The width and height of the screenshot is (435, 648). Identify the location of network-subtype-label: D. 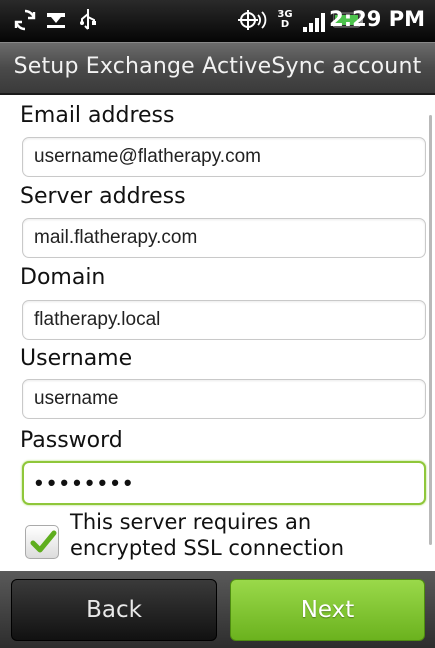
(285, 24).